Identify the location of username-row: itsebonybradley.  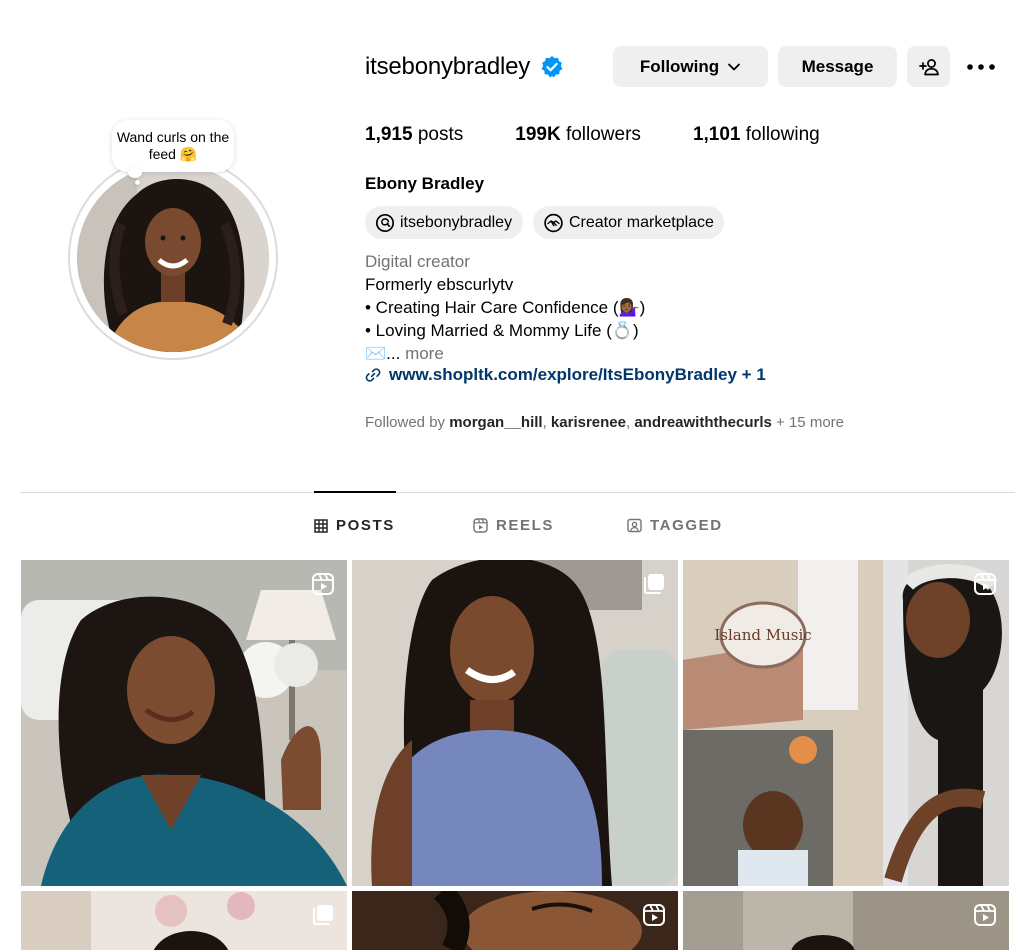
(464, 67).